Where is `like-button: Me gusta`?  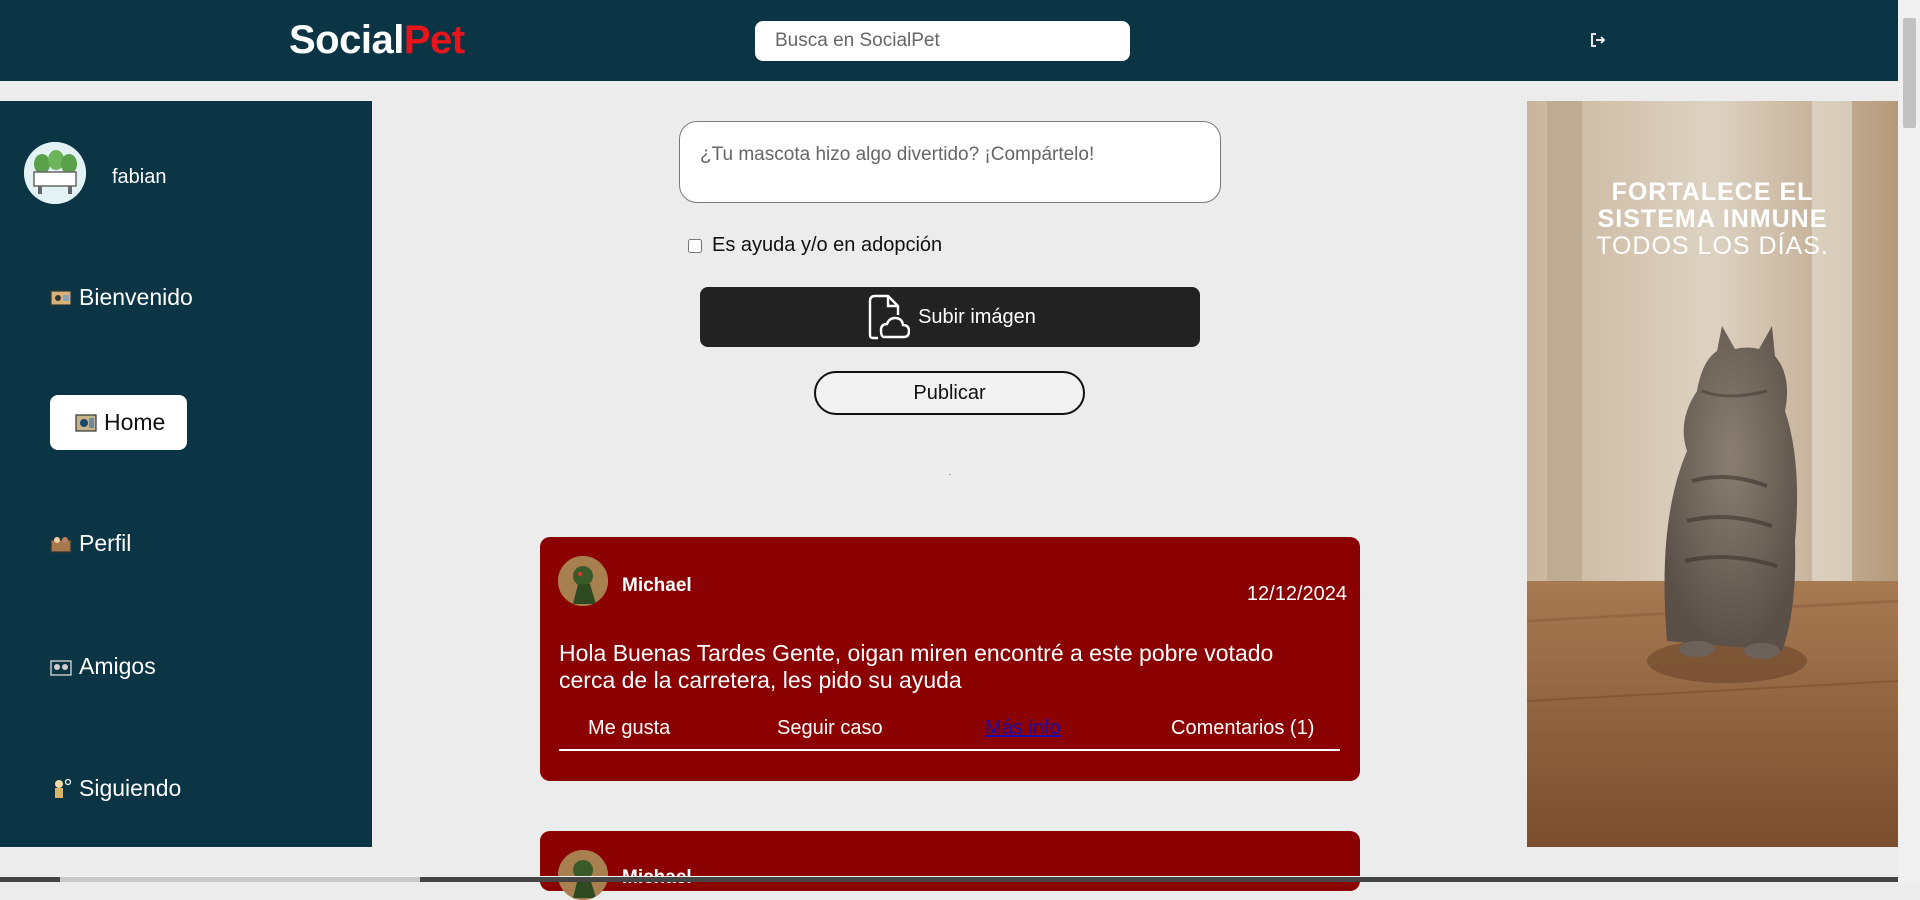
like-button: Me gusta is located at coordinates (629, 728).